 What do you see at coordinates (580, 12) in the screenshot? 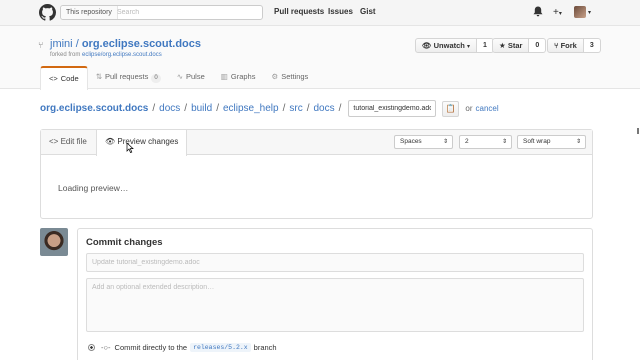
I see `user-avatar` at bounding box center [580, 12].